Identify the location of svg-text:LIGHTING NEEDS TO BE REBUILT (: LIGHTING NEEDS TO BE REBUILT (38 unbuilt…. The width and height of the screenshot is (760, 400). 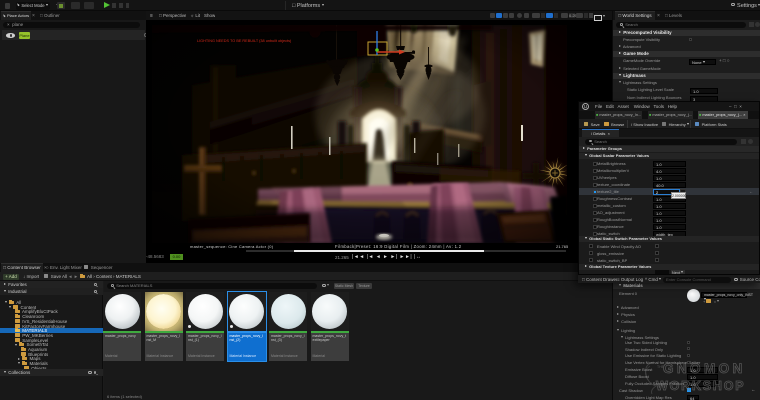
(244, 41).